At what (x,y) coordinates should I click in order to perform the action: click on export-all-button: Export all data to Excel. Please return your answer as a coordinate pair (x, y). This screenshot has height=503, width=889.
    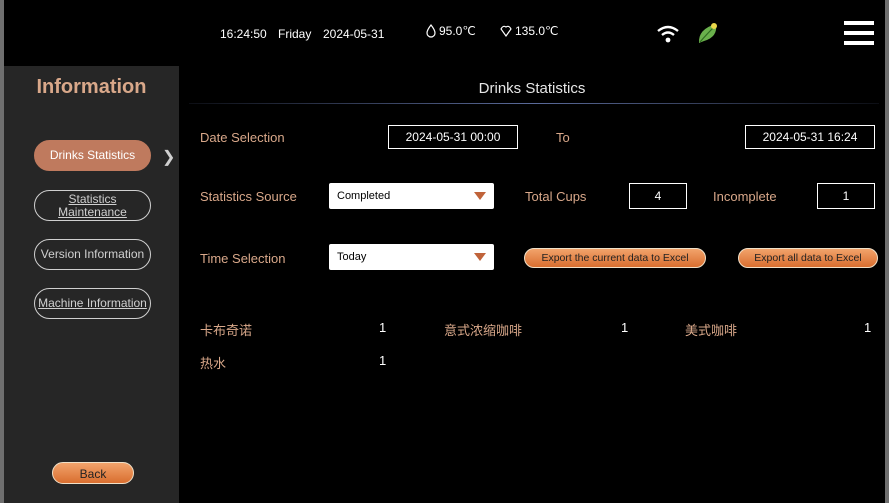
    Looking at the image, I should click on (808, 258).